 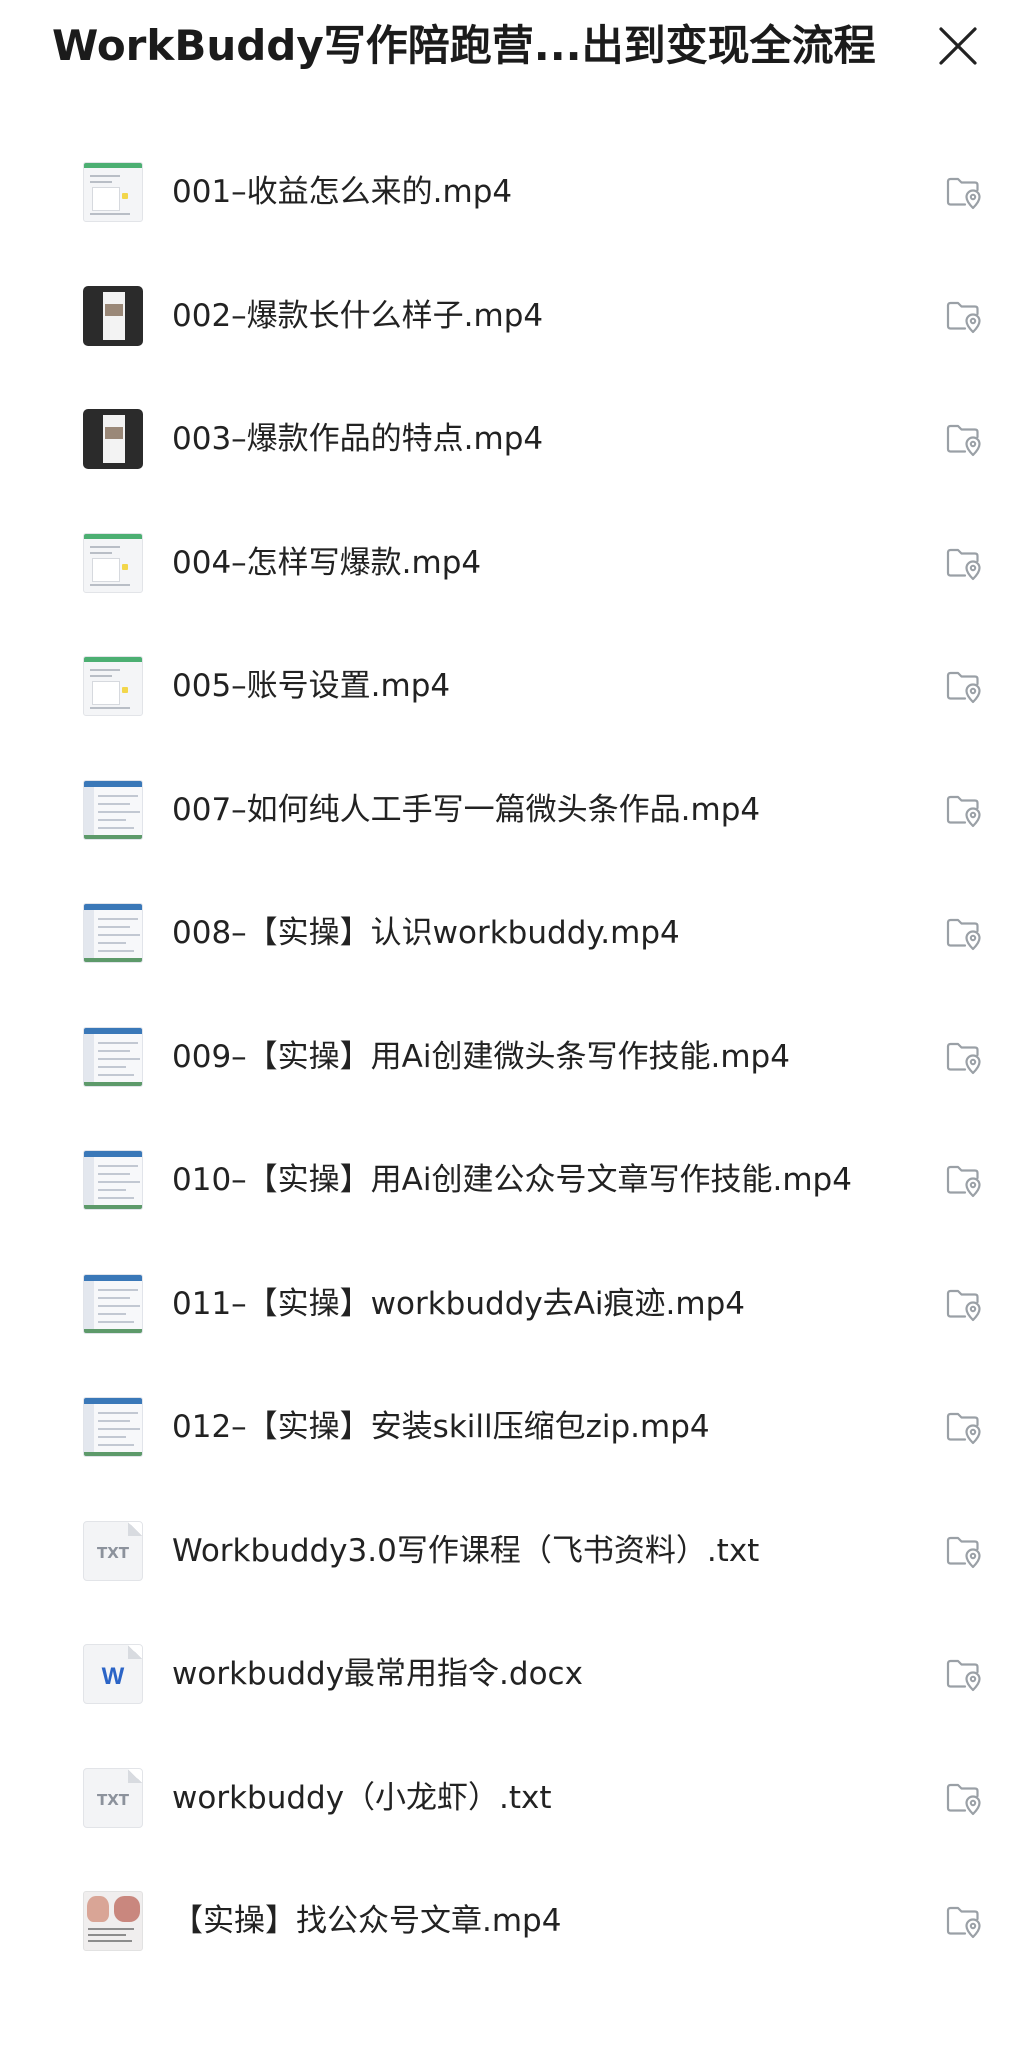 I want to click on file-row: 【实操】找公众号文章.mp4, so click(x=518, y=1921).